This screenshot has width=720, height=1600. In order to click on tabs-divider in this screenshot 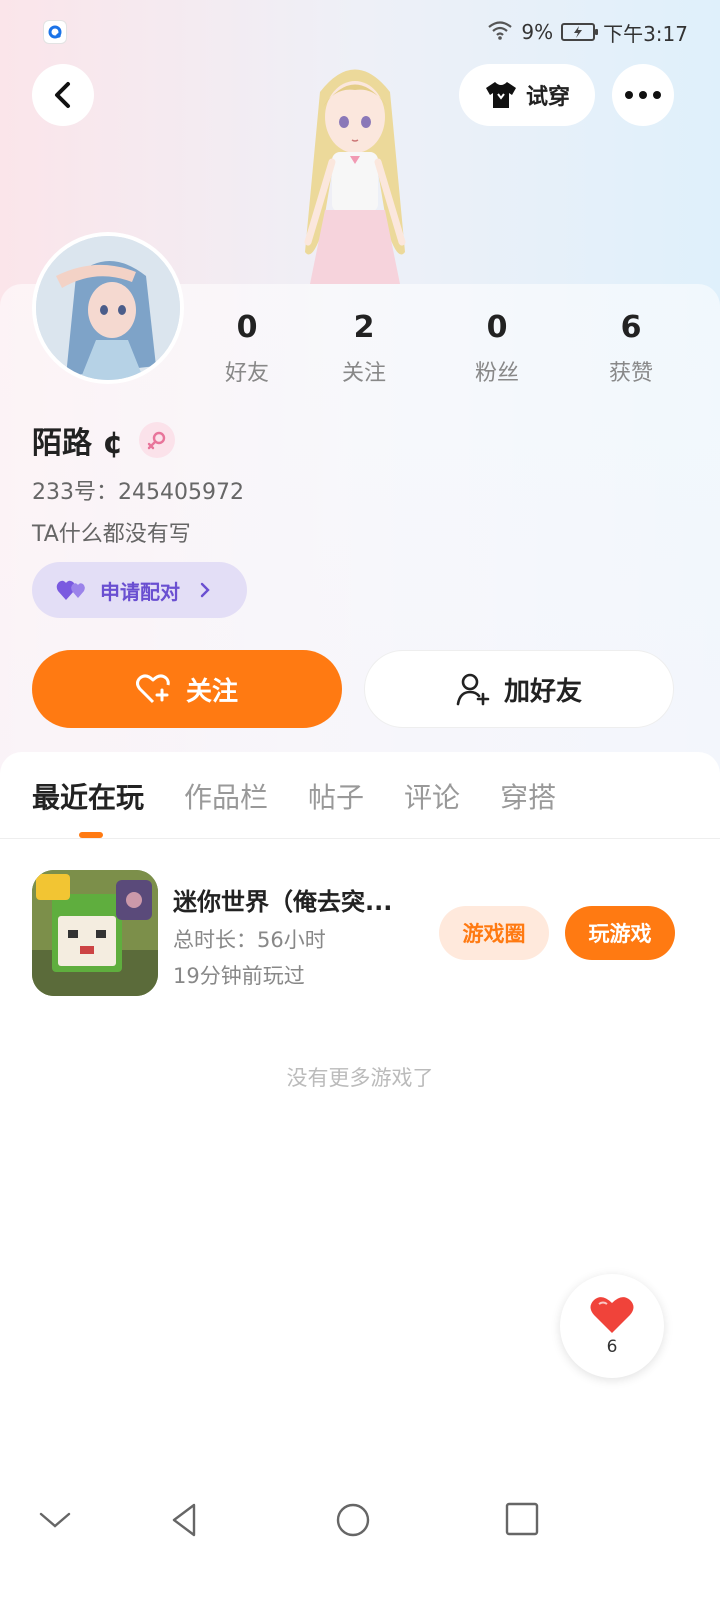, I will do `click(360, 838)`.